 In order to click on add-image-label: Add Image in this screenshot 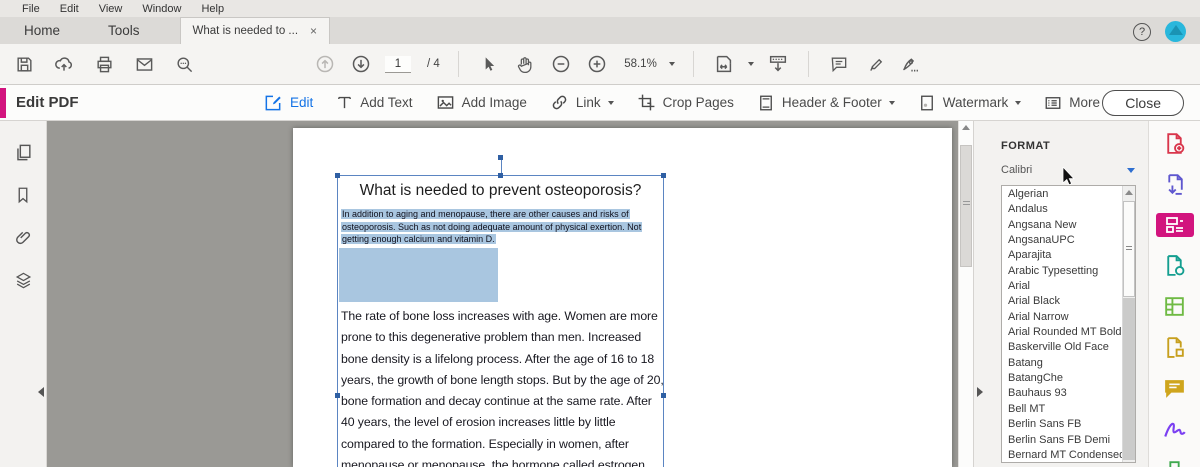, I will do `click(494, 102)`.